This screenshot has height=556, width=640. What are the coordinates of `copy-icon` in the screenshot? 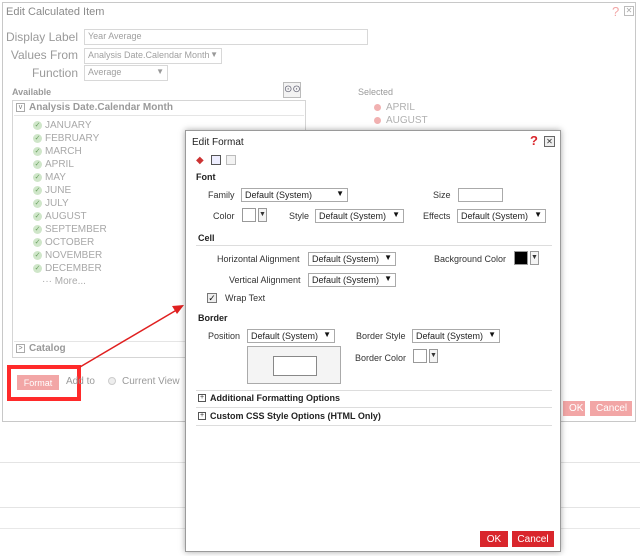 It's located at (216, 160).